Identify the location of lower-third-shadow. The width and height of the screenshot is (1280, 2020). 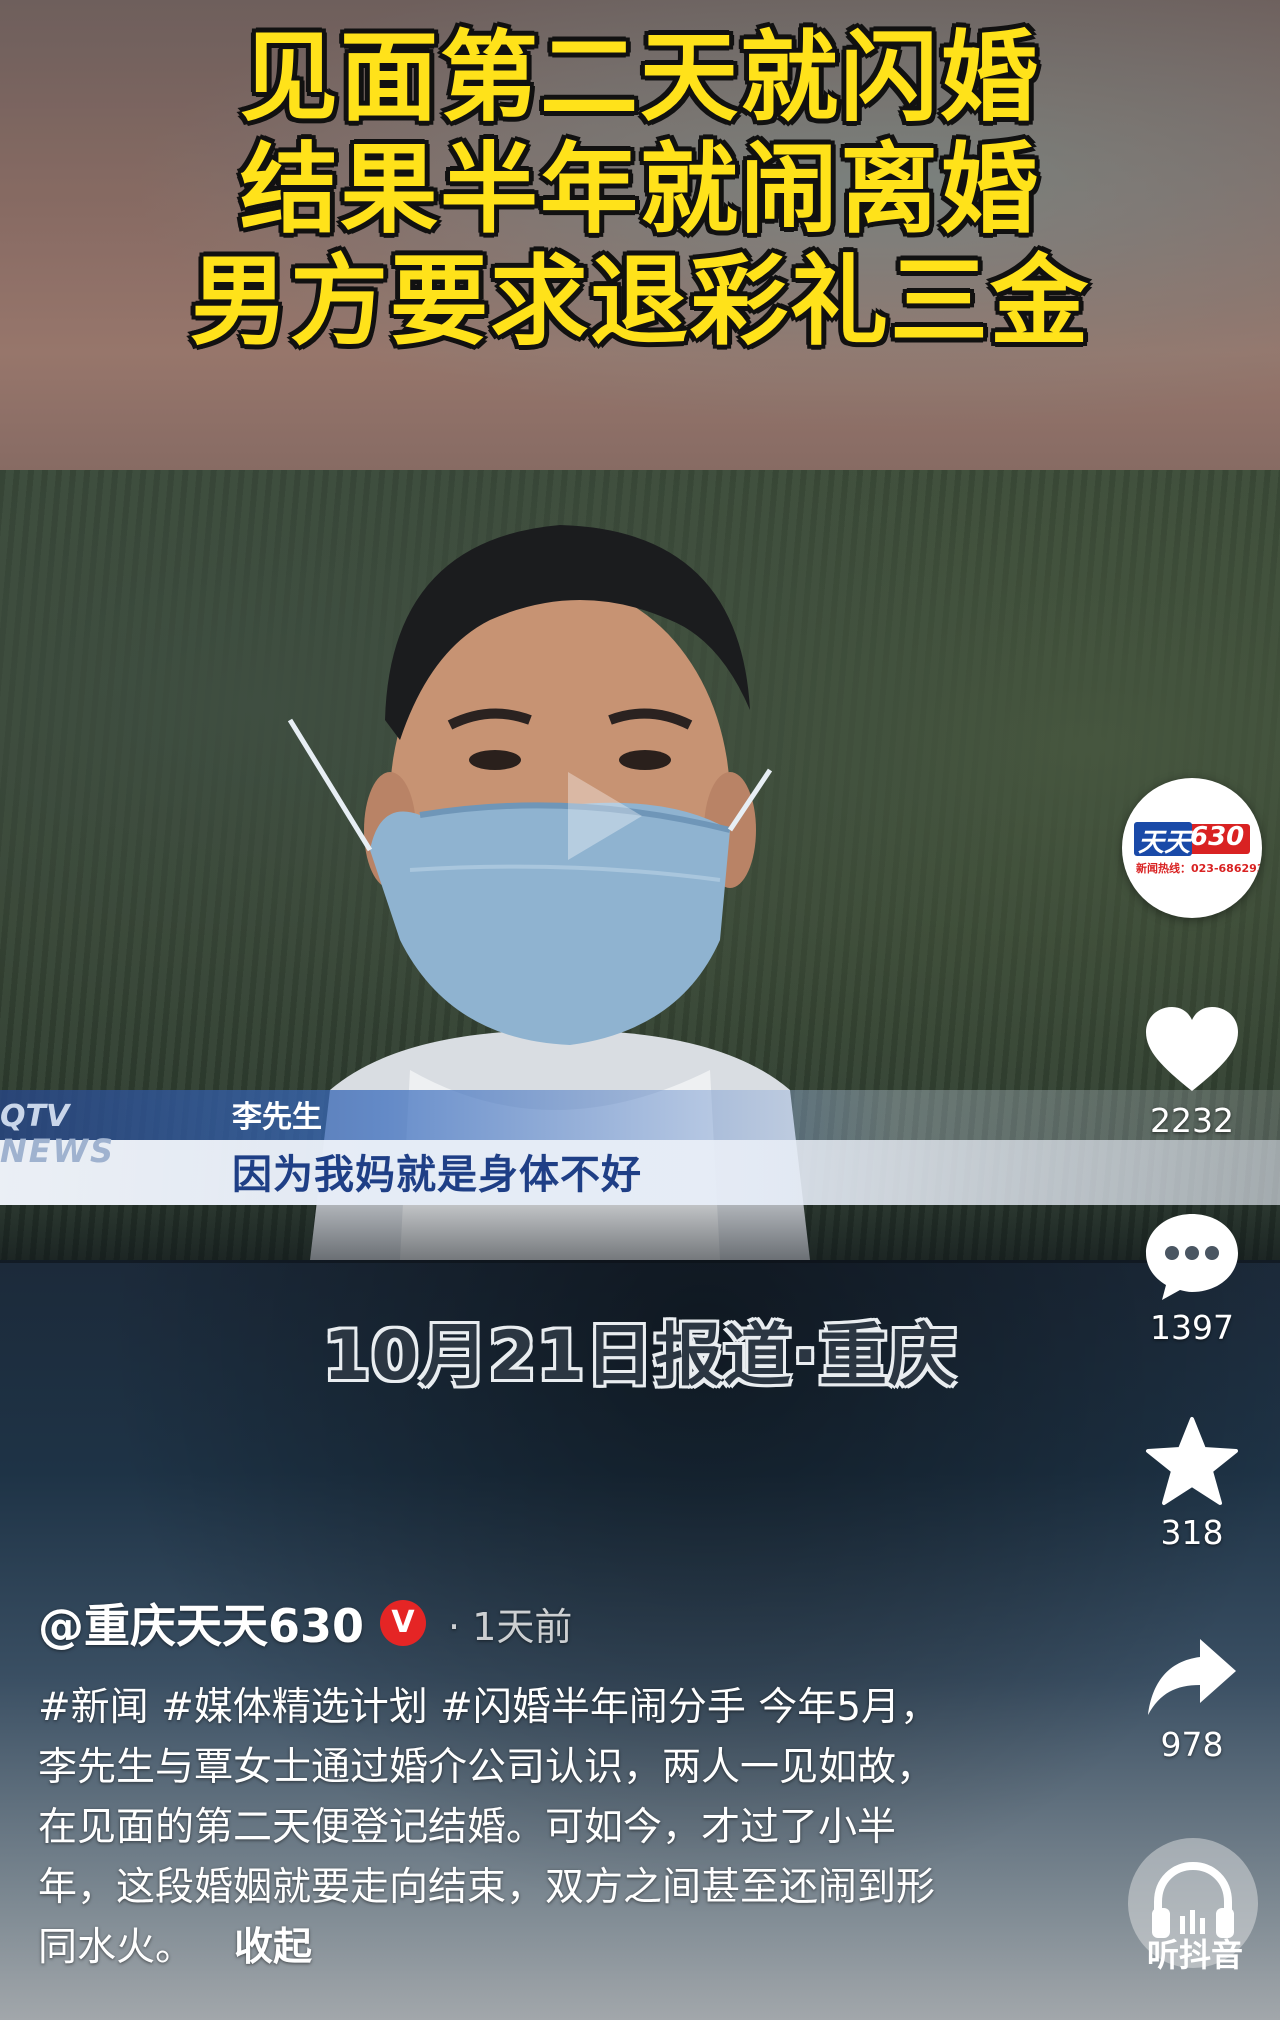
(640, 1234).